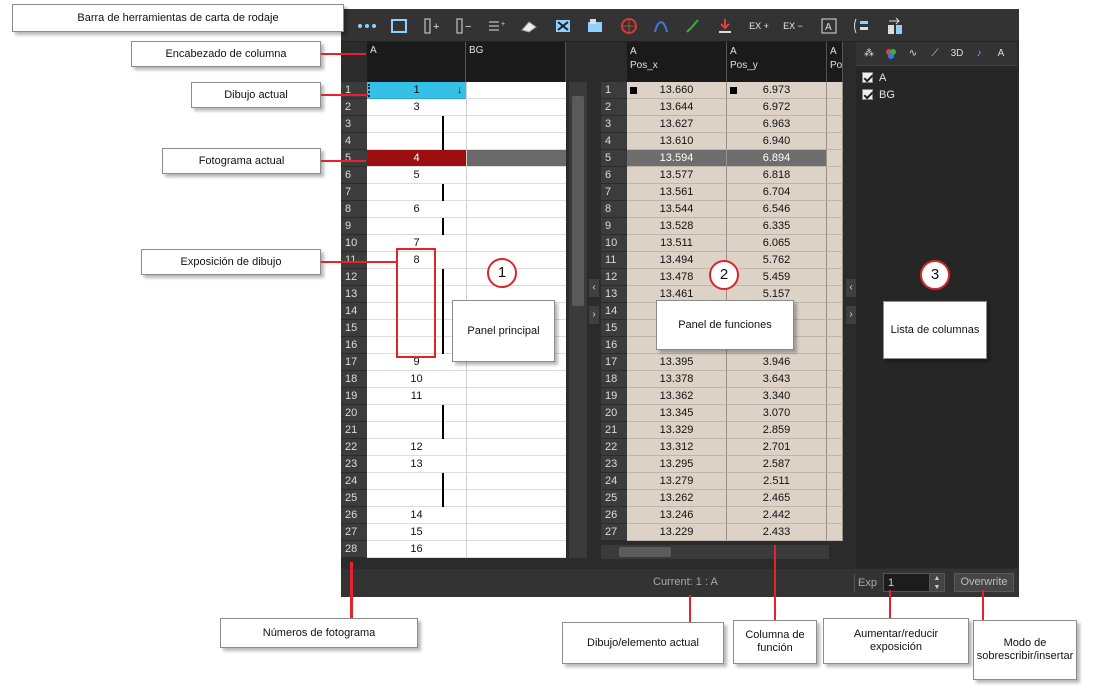 This screenshot has width=1093, height=696. Describe the element at coordinates (614, 396) in the screenshot. I see `function-frame-number: 19` at that location.